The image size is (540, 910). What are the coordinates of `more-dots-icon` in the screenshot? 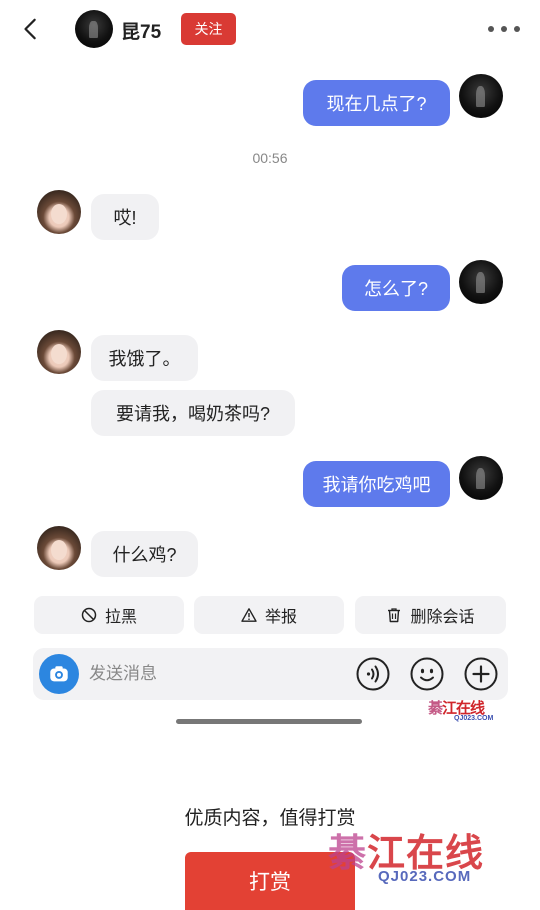 It's located at (504, 29).